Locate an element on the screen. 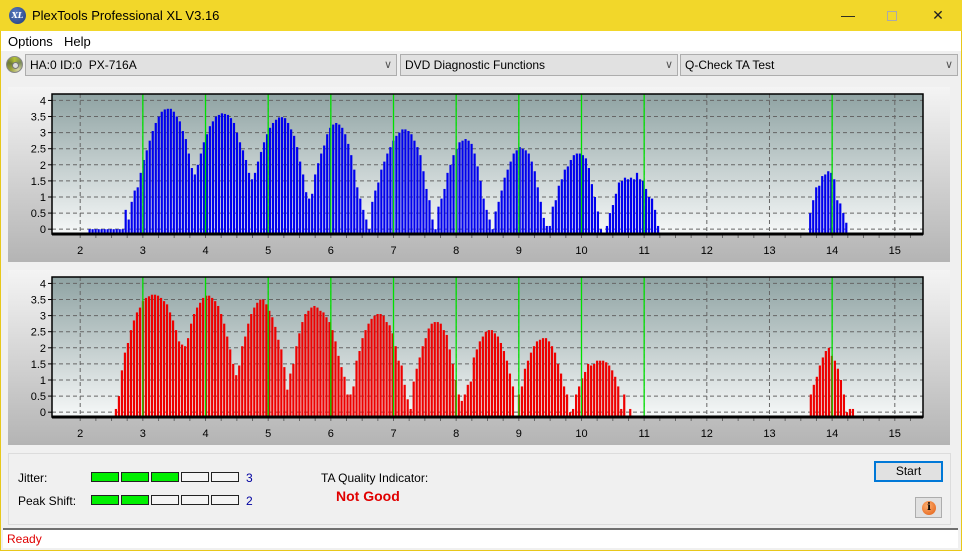 This screenshot has height=551, width=962. function-group-select: DVD Diagnostic Functions ∨ is located at coordinates (539, 65).